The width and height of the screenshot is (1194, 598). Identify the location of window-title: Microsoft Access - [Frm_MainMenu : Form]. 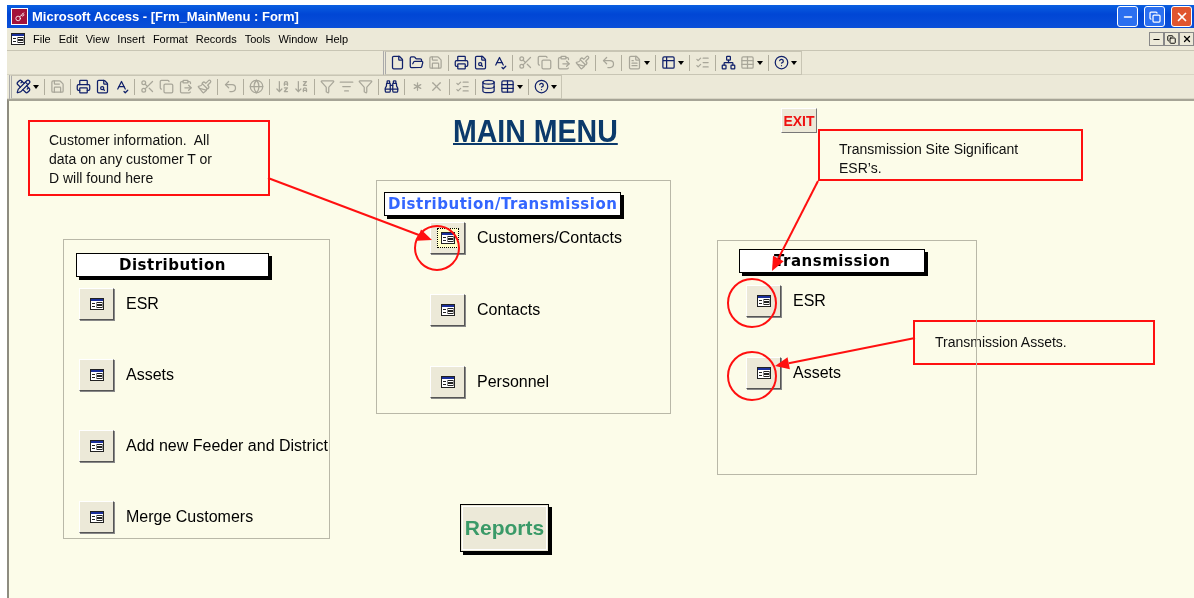
(166, 16).